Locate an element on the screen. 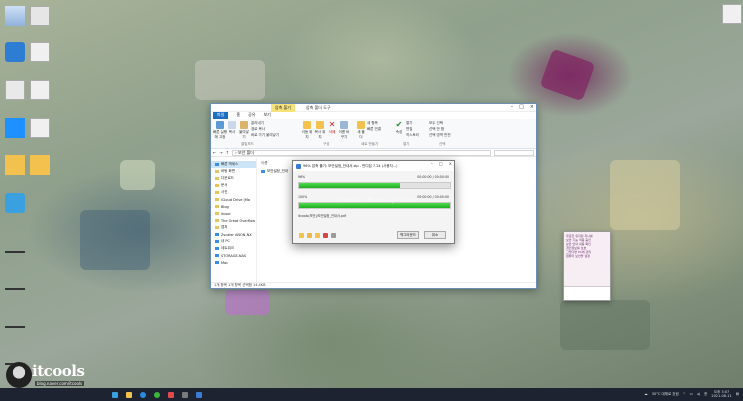 The image size is (743, 401). sidebar-item: 바탕 화면 is located at coordinates (233, 171).